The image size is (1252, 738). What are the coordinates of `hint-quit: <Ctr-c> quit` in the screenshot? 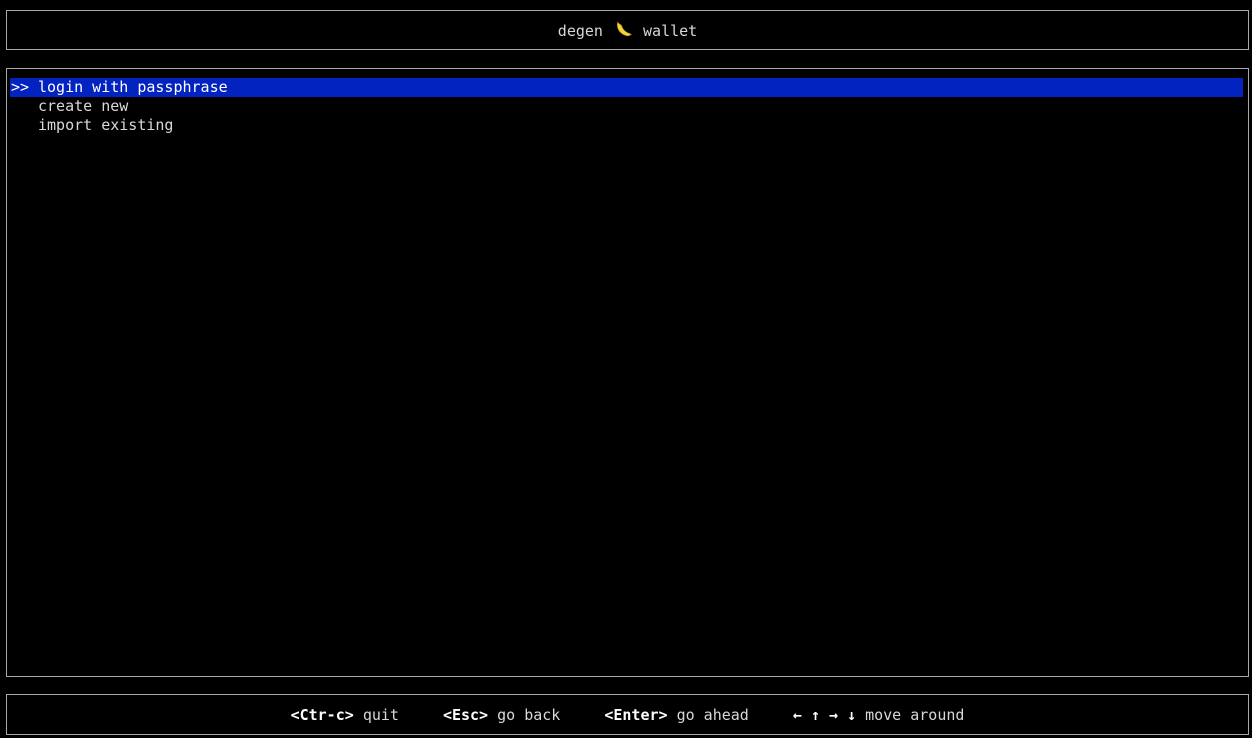 It's located at (345, 715).